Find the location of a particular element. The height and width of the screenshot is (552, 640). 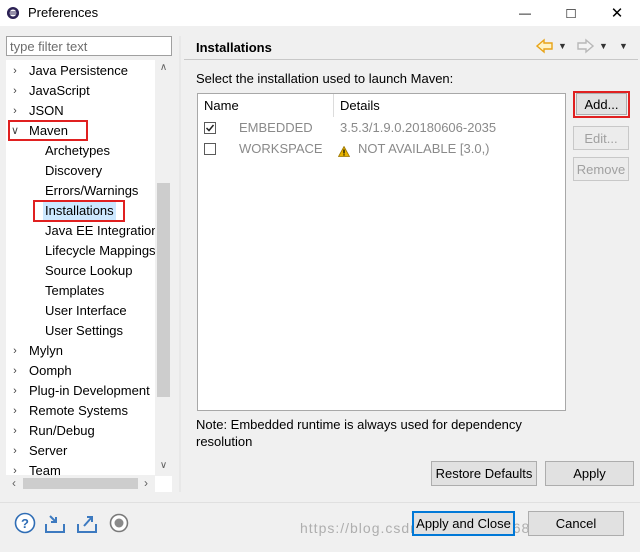

tree-item-label: User Interface is located at coordinates (86, 310).